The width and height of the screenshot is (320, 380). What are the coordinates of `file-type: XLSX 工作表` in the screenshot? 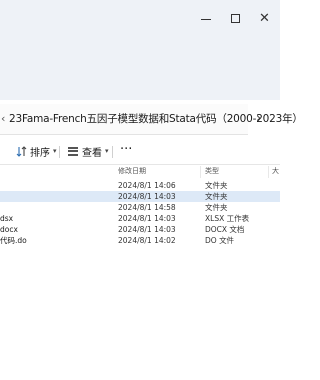 It's located at (227, 218).